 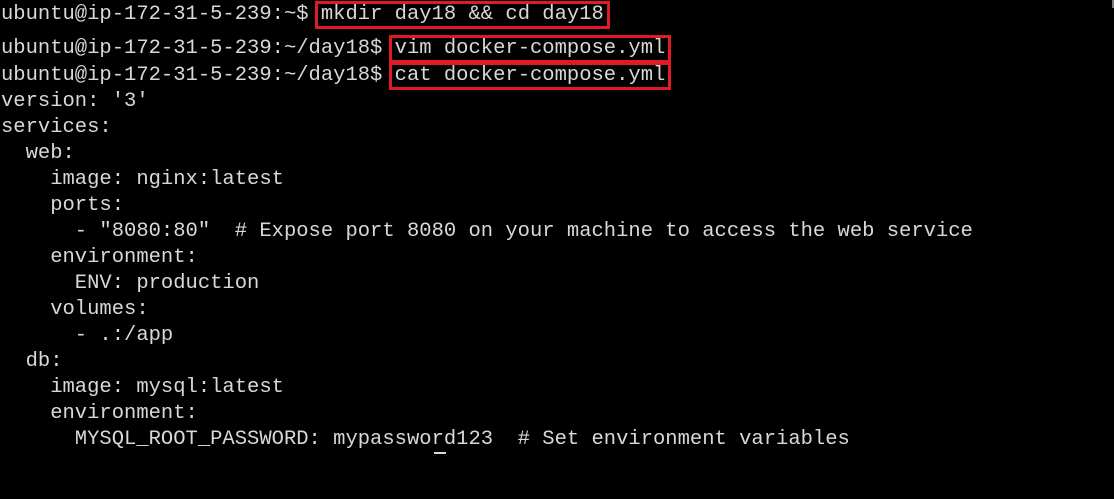 What do you see at coordinates (63, 205) in the screenshot?
I see `output-line: ports:` at bounding box center [63, 205].